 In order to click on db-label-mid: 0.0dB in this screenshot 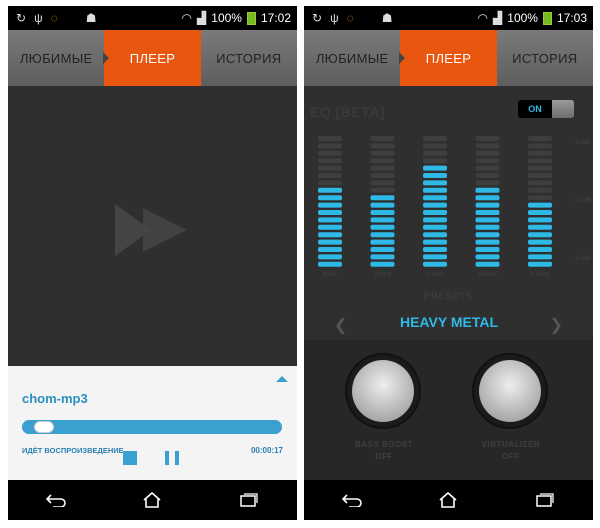, I will do `click(583, 201)`.